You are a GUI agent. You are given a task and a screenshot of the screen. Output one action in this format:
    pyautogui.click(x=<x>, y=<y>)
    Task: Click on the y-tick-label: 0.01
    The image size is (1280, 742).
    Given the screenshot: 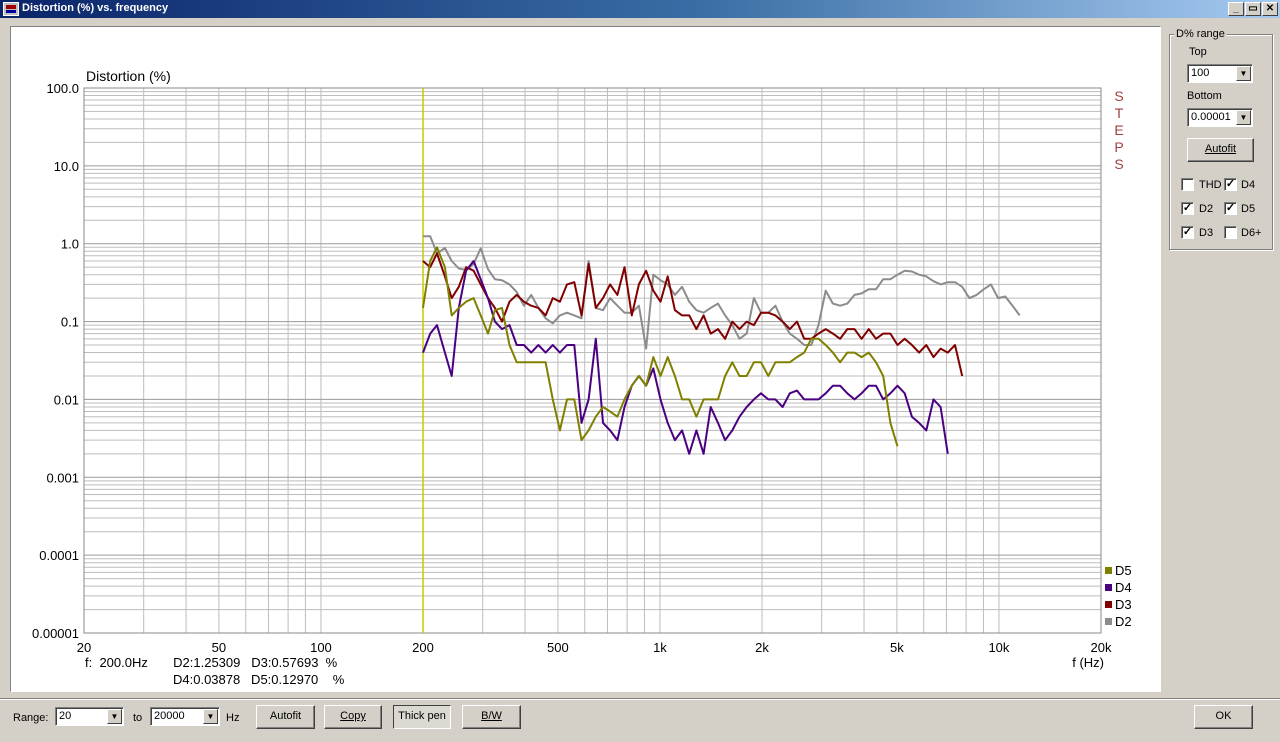 What is the action you would take?
    pyautogui.click(x=66, y=399)
    